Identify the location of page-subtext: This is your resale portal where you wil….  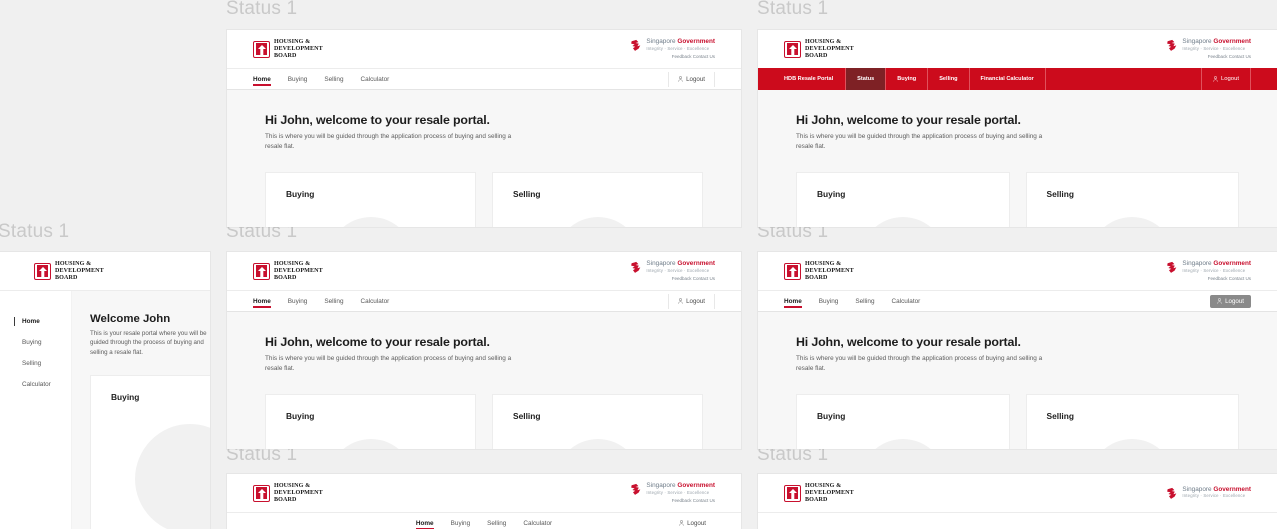
(148, 343).